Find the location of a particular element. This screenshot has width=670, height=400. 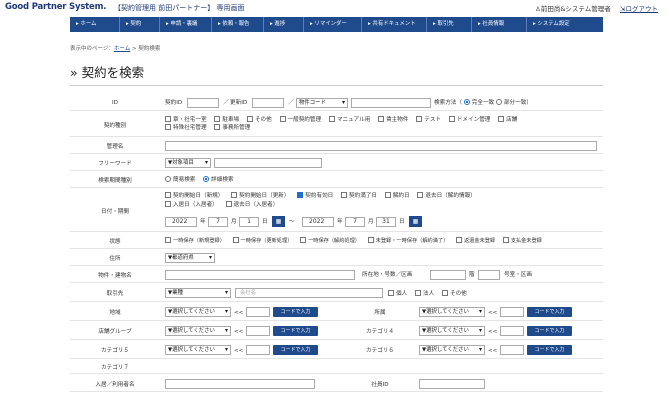

from-day-input: 1 is located at coordinates (249, 222).